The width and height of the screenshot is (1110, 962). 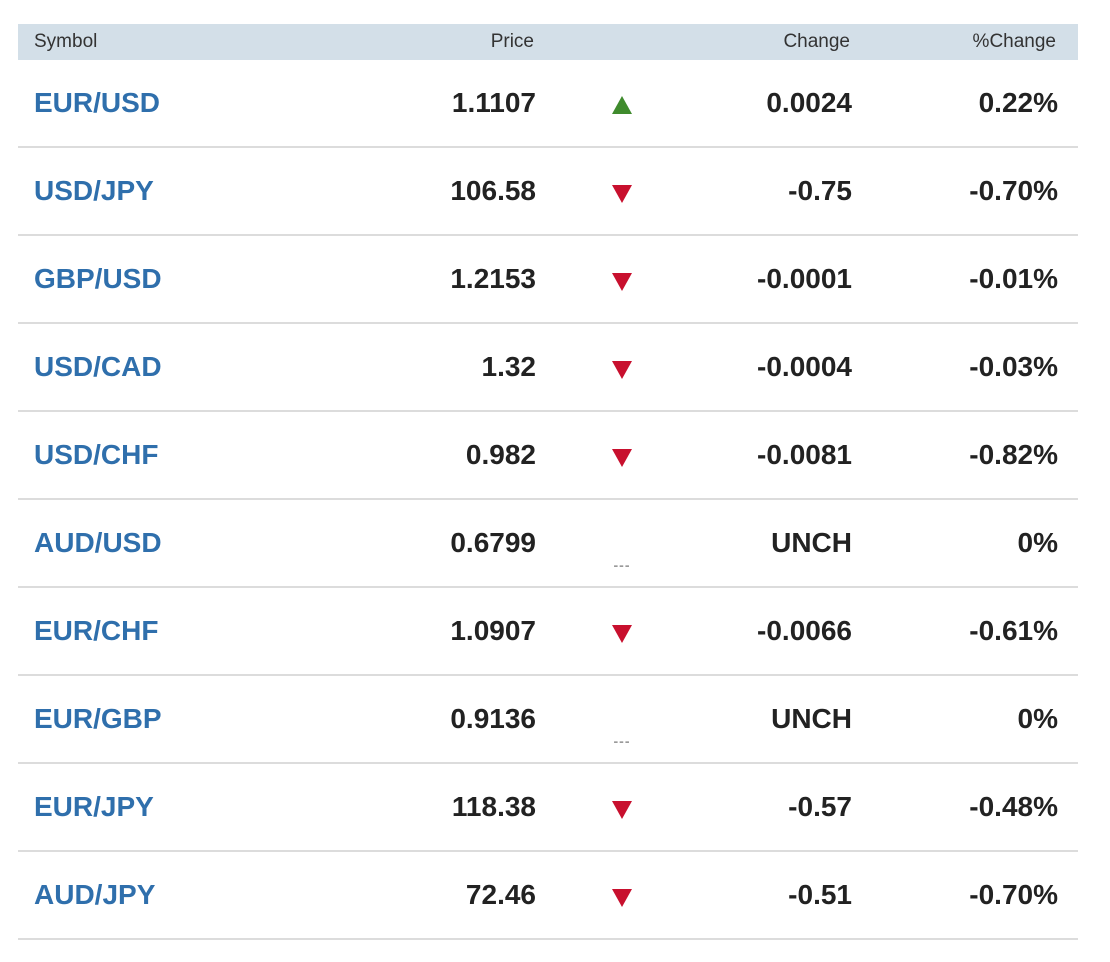 I want to click on price-value: 72.46, so click(x=500, y=894).